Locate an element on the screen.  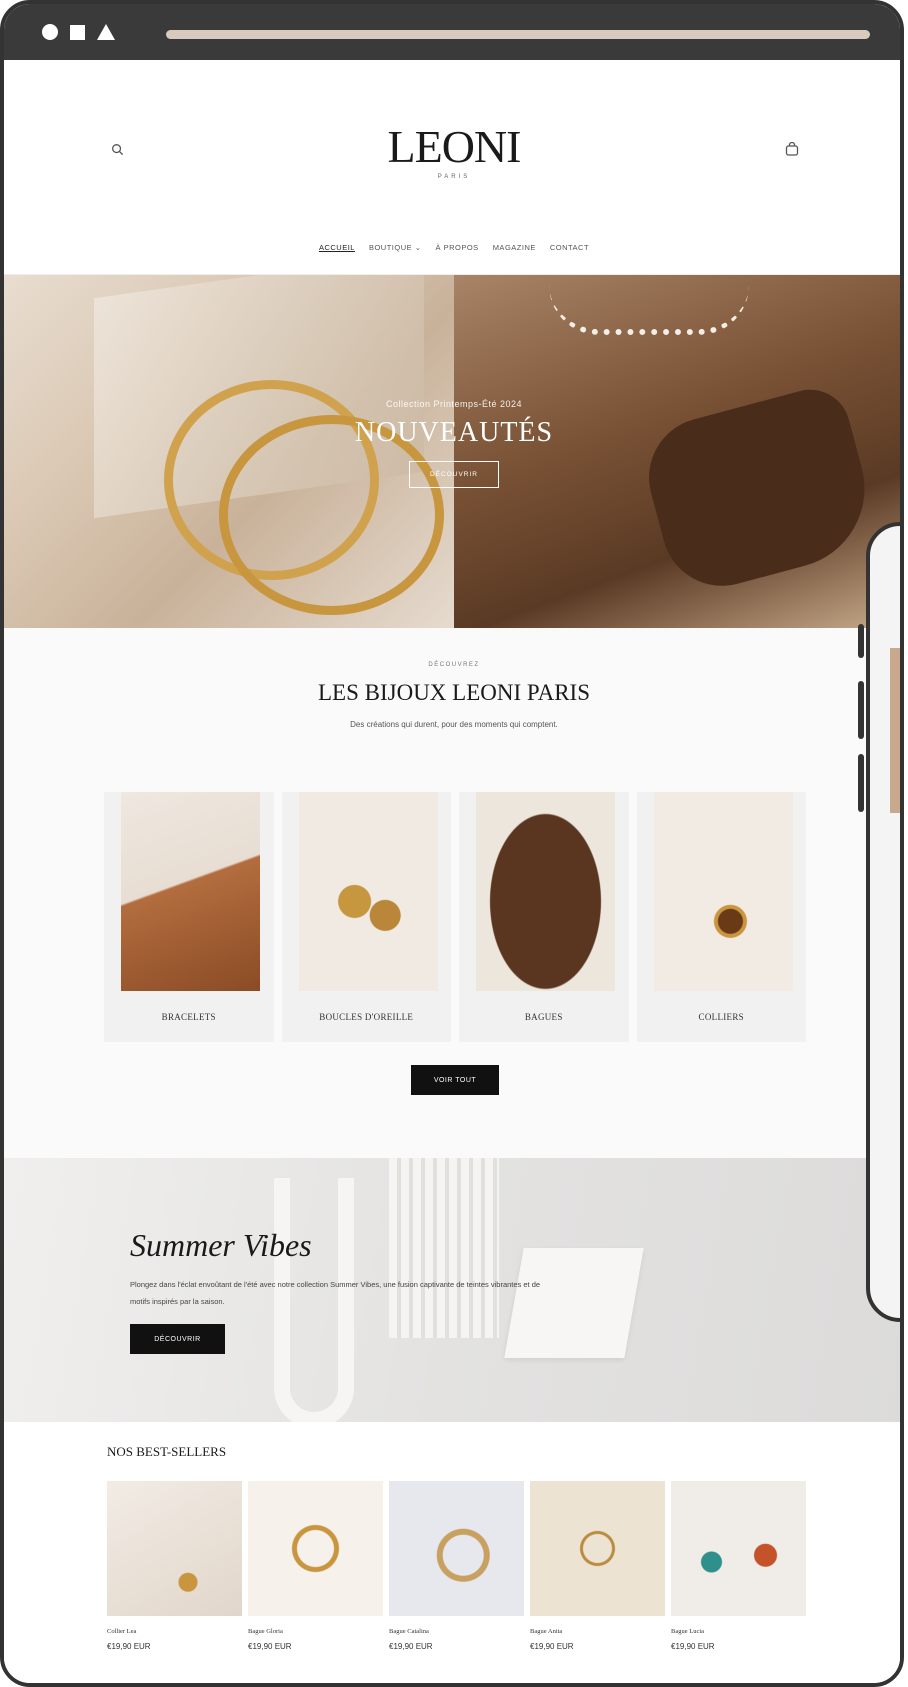
product-card: Bague Gloria €19,90 EUR is located at coordinates (315, 1566).